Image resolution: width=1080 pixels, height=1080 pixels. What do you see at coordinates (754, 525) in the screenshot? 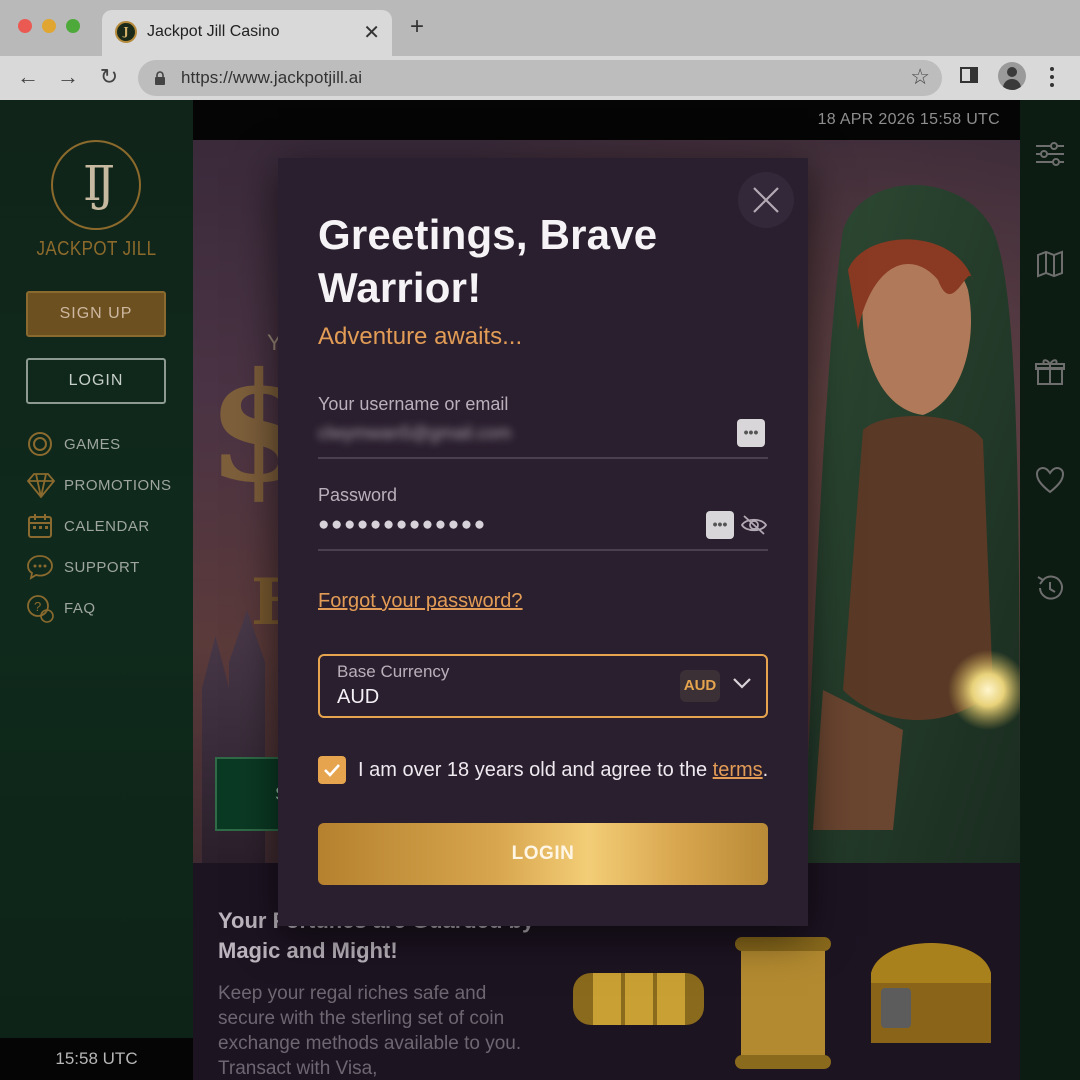
I see `eye-slash-icon` at bounding box center [754, 525].